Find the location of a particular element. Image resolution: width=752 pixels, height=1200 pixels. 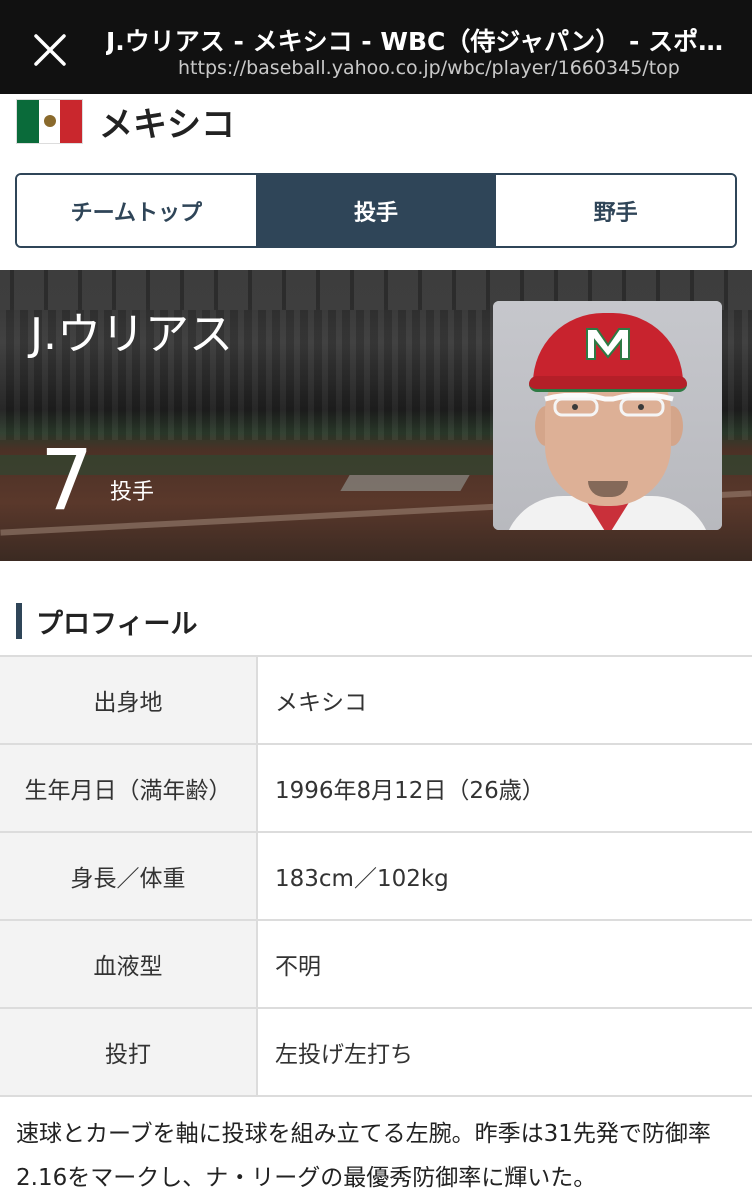

profile-value-throw-bat: 左投げ左打ち is located at coordinates (504, 1052).